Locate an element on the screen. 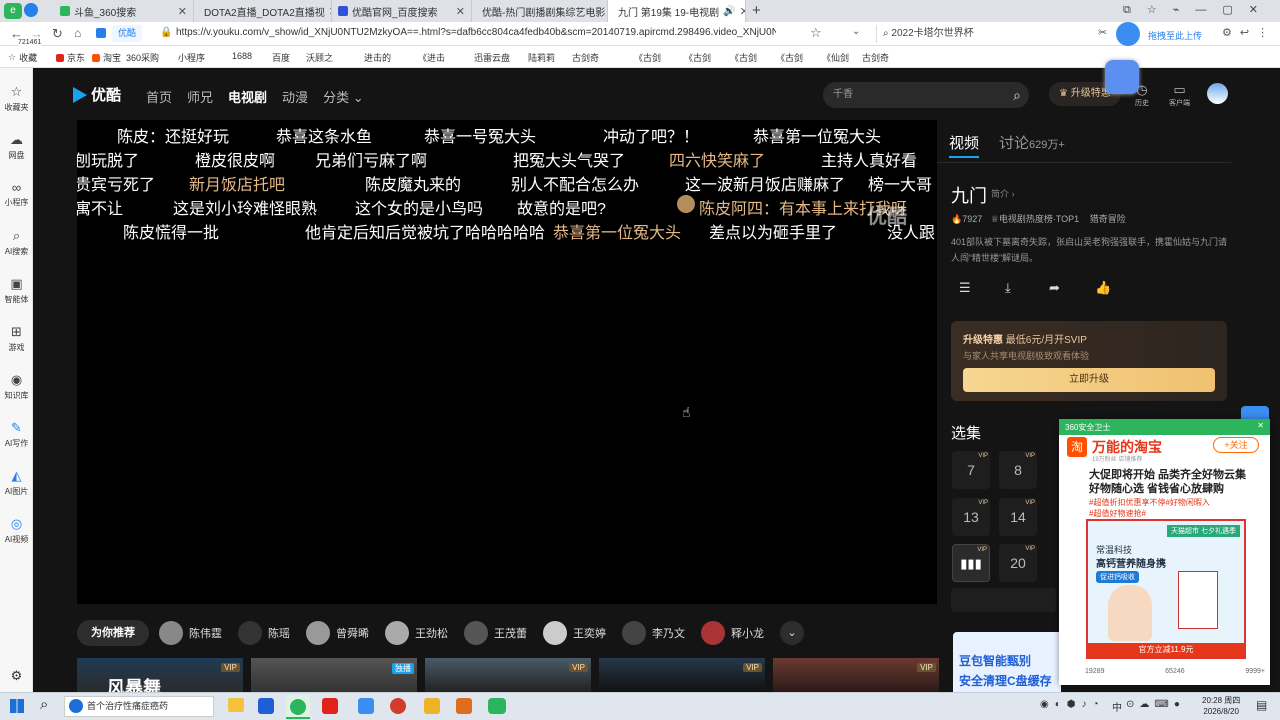  bookmark-item: 陆莉莉 is located at coordinates (541, 57).